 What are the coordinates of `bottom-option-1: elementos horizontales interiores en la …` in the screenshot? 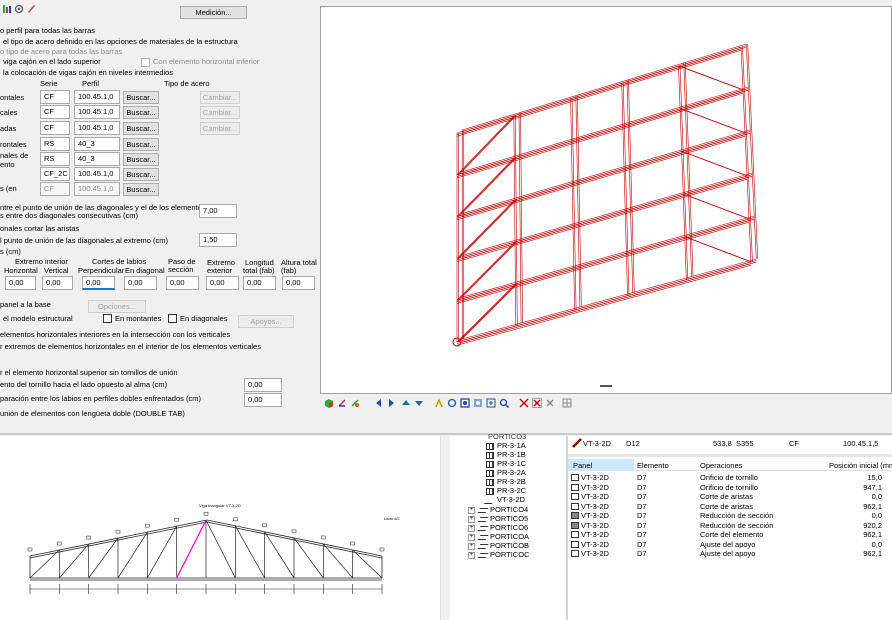 It's located at (115, 335).